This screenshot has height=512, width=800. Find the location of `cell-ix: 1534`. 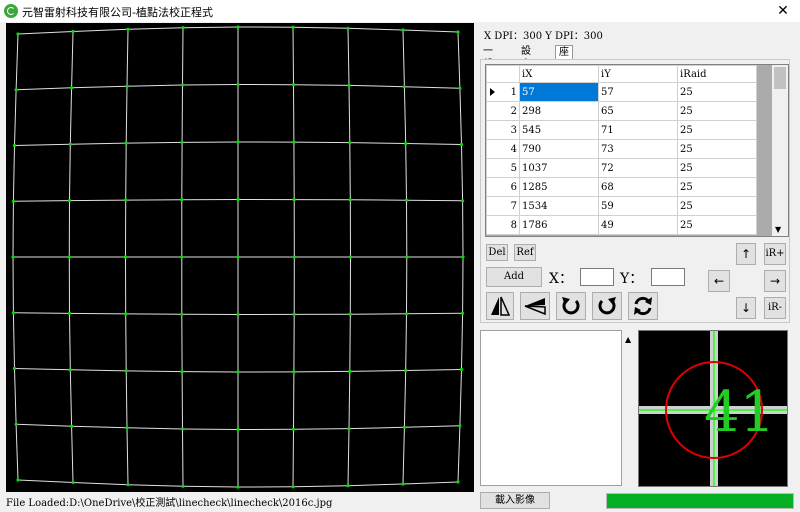

cell-ix: 1534 is located at coordinates (559, 206).